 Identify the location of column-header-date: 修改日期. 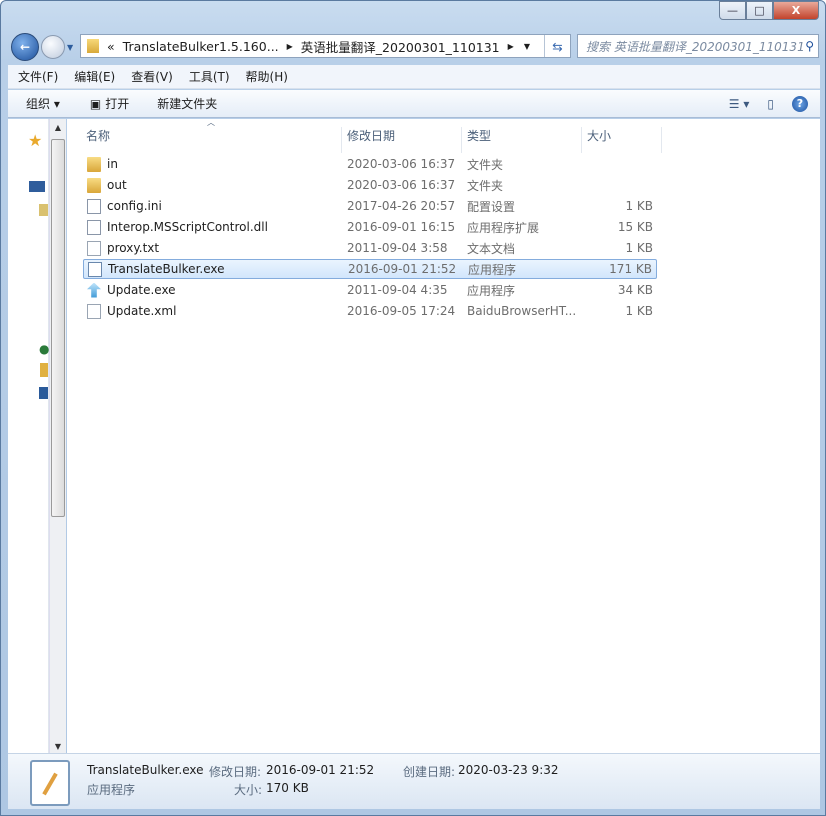
(371, 135).